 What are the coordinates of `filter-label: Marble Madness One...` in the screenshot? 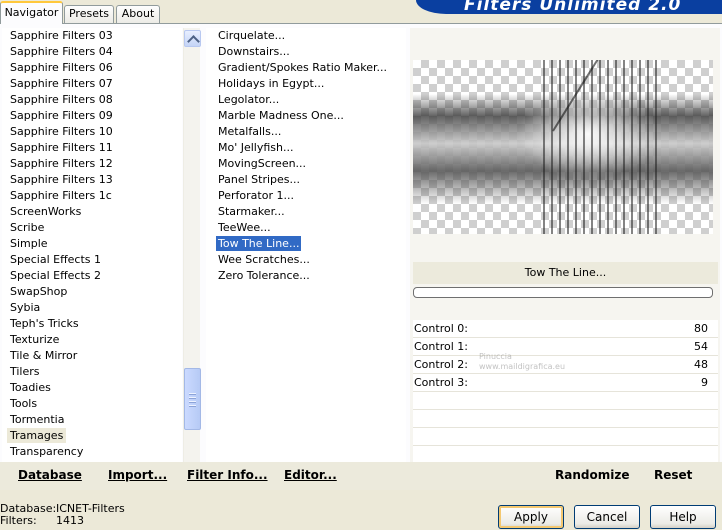 It's located at (281, 115).